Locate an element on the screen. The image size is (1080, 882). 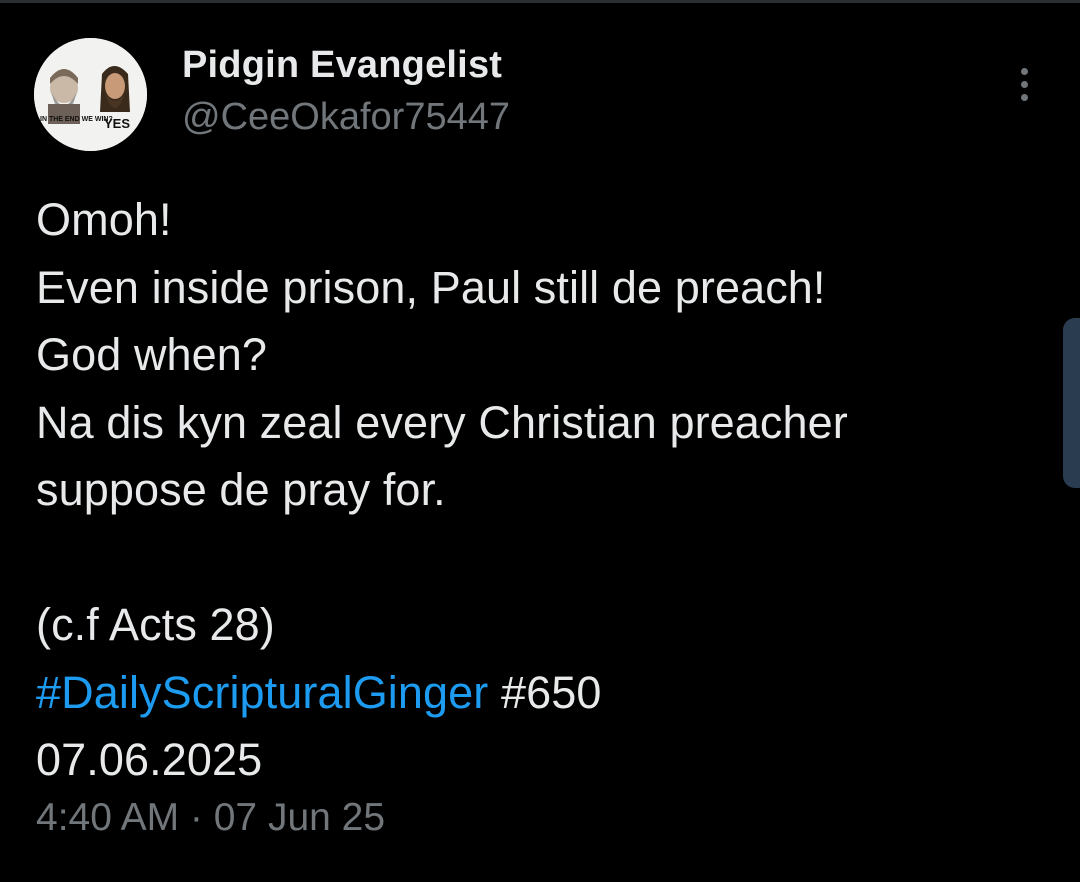
more-vertical-icon is located at coordinates (1024, 84).